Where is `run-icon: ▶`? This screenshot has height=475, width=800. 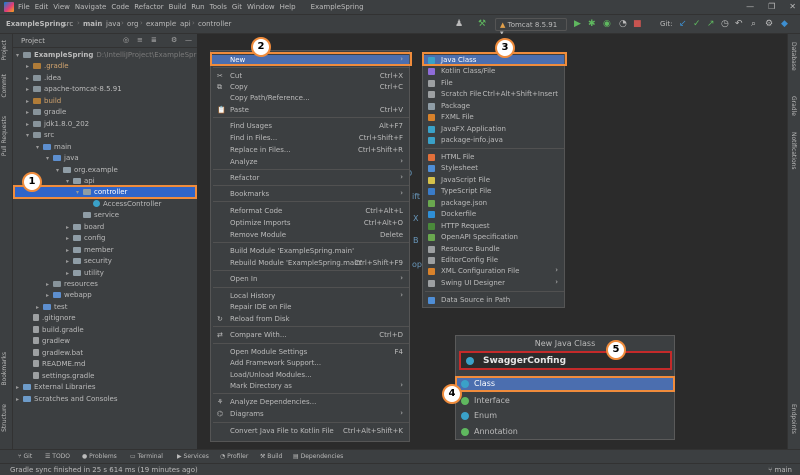 run-icon: ▶ is located at coordinates (577, 24).